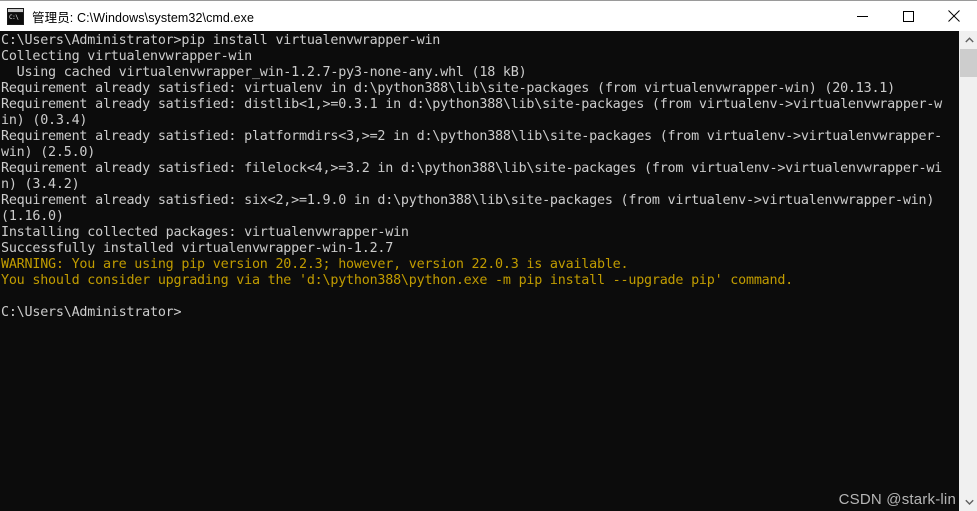  I want to click on titlebar: C:\ 管理员: C:\Windows\system32\cmd.exe, so click(488, 16).